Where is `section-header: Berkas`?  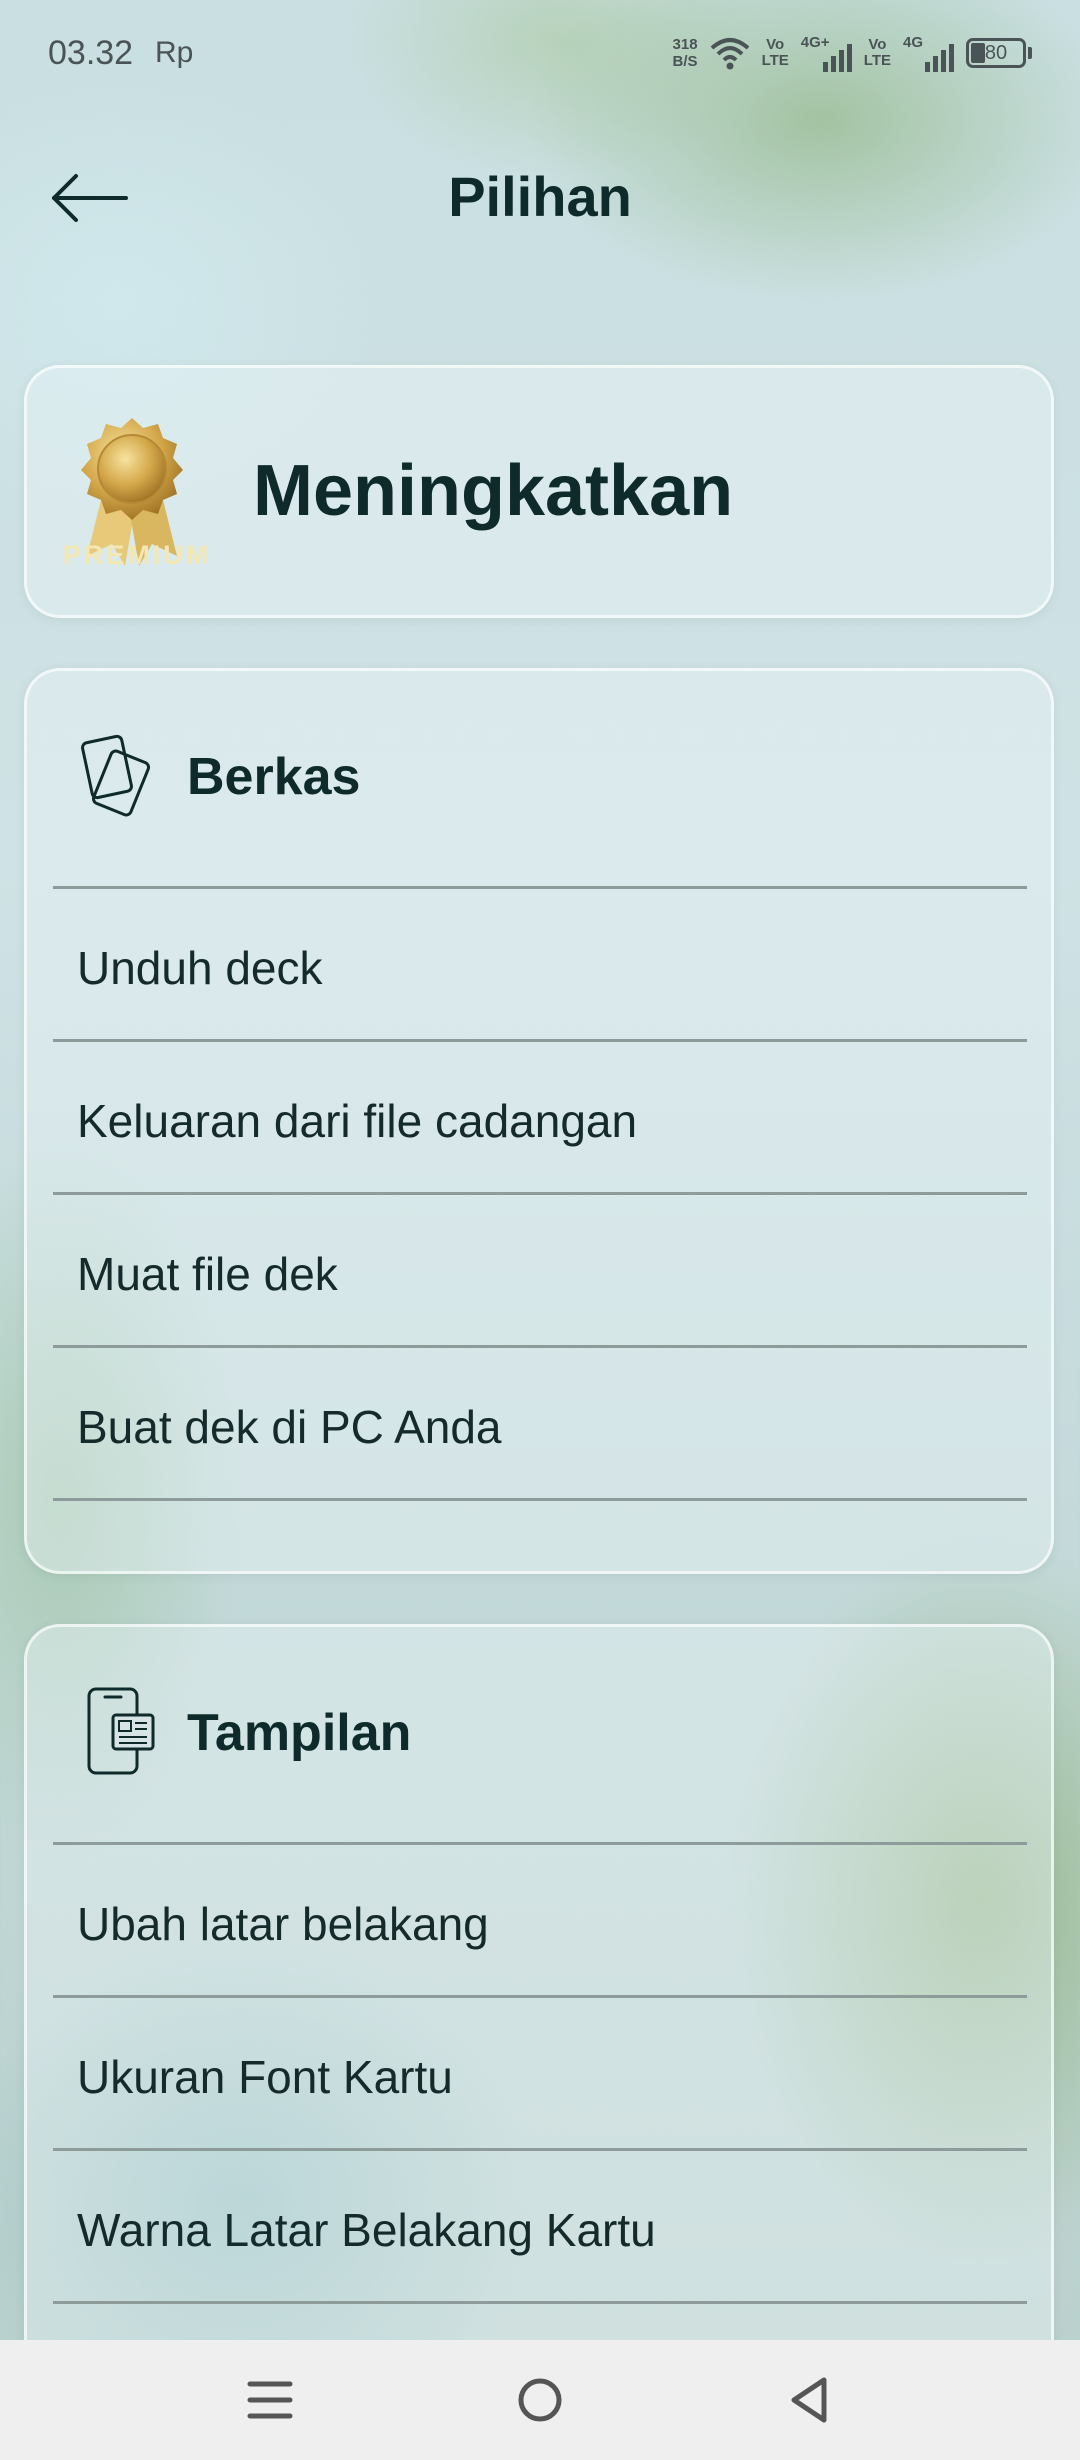
section-header: Berkas is located at coordinates (539, 780).